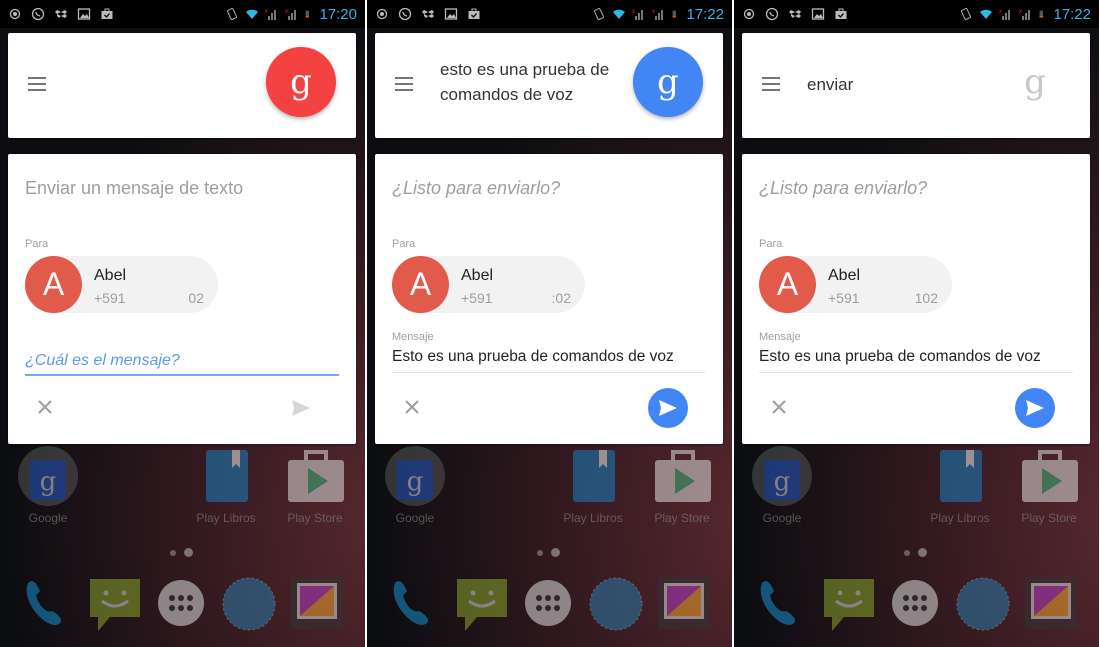 This screenshot has height=647, width=1100. Describe the element at coordinates (37, 244) in the screenshot. I see `to-label: Para` at that location.